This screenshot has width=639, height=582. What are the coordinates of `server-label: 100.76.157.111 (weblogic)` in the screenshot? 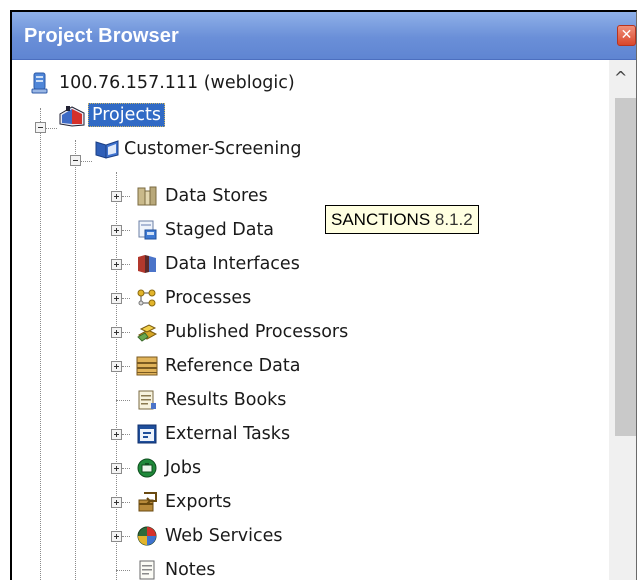 It's located at (177, 83).